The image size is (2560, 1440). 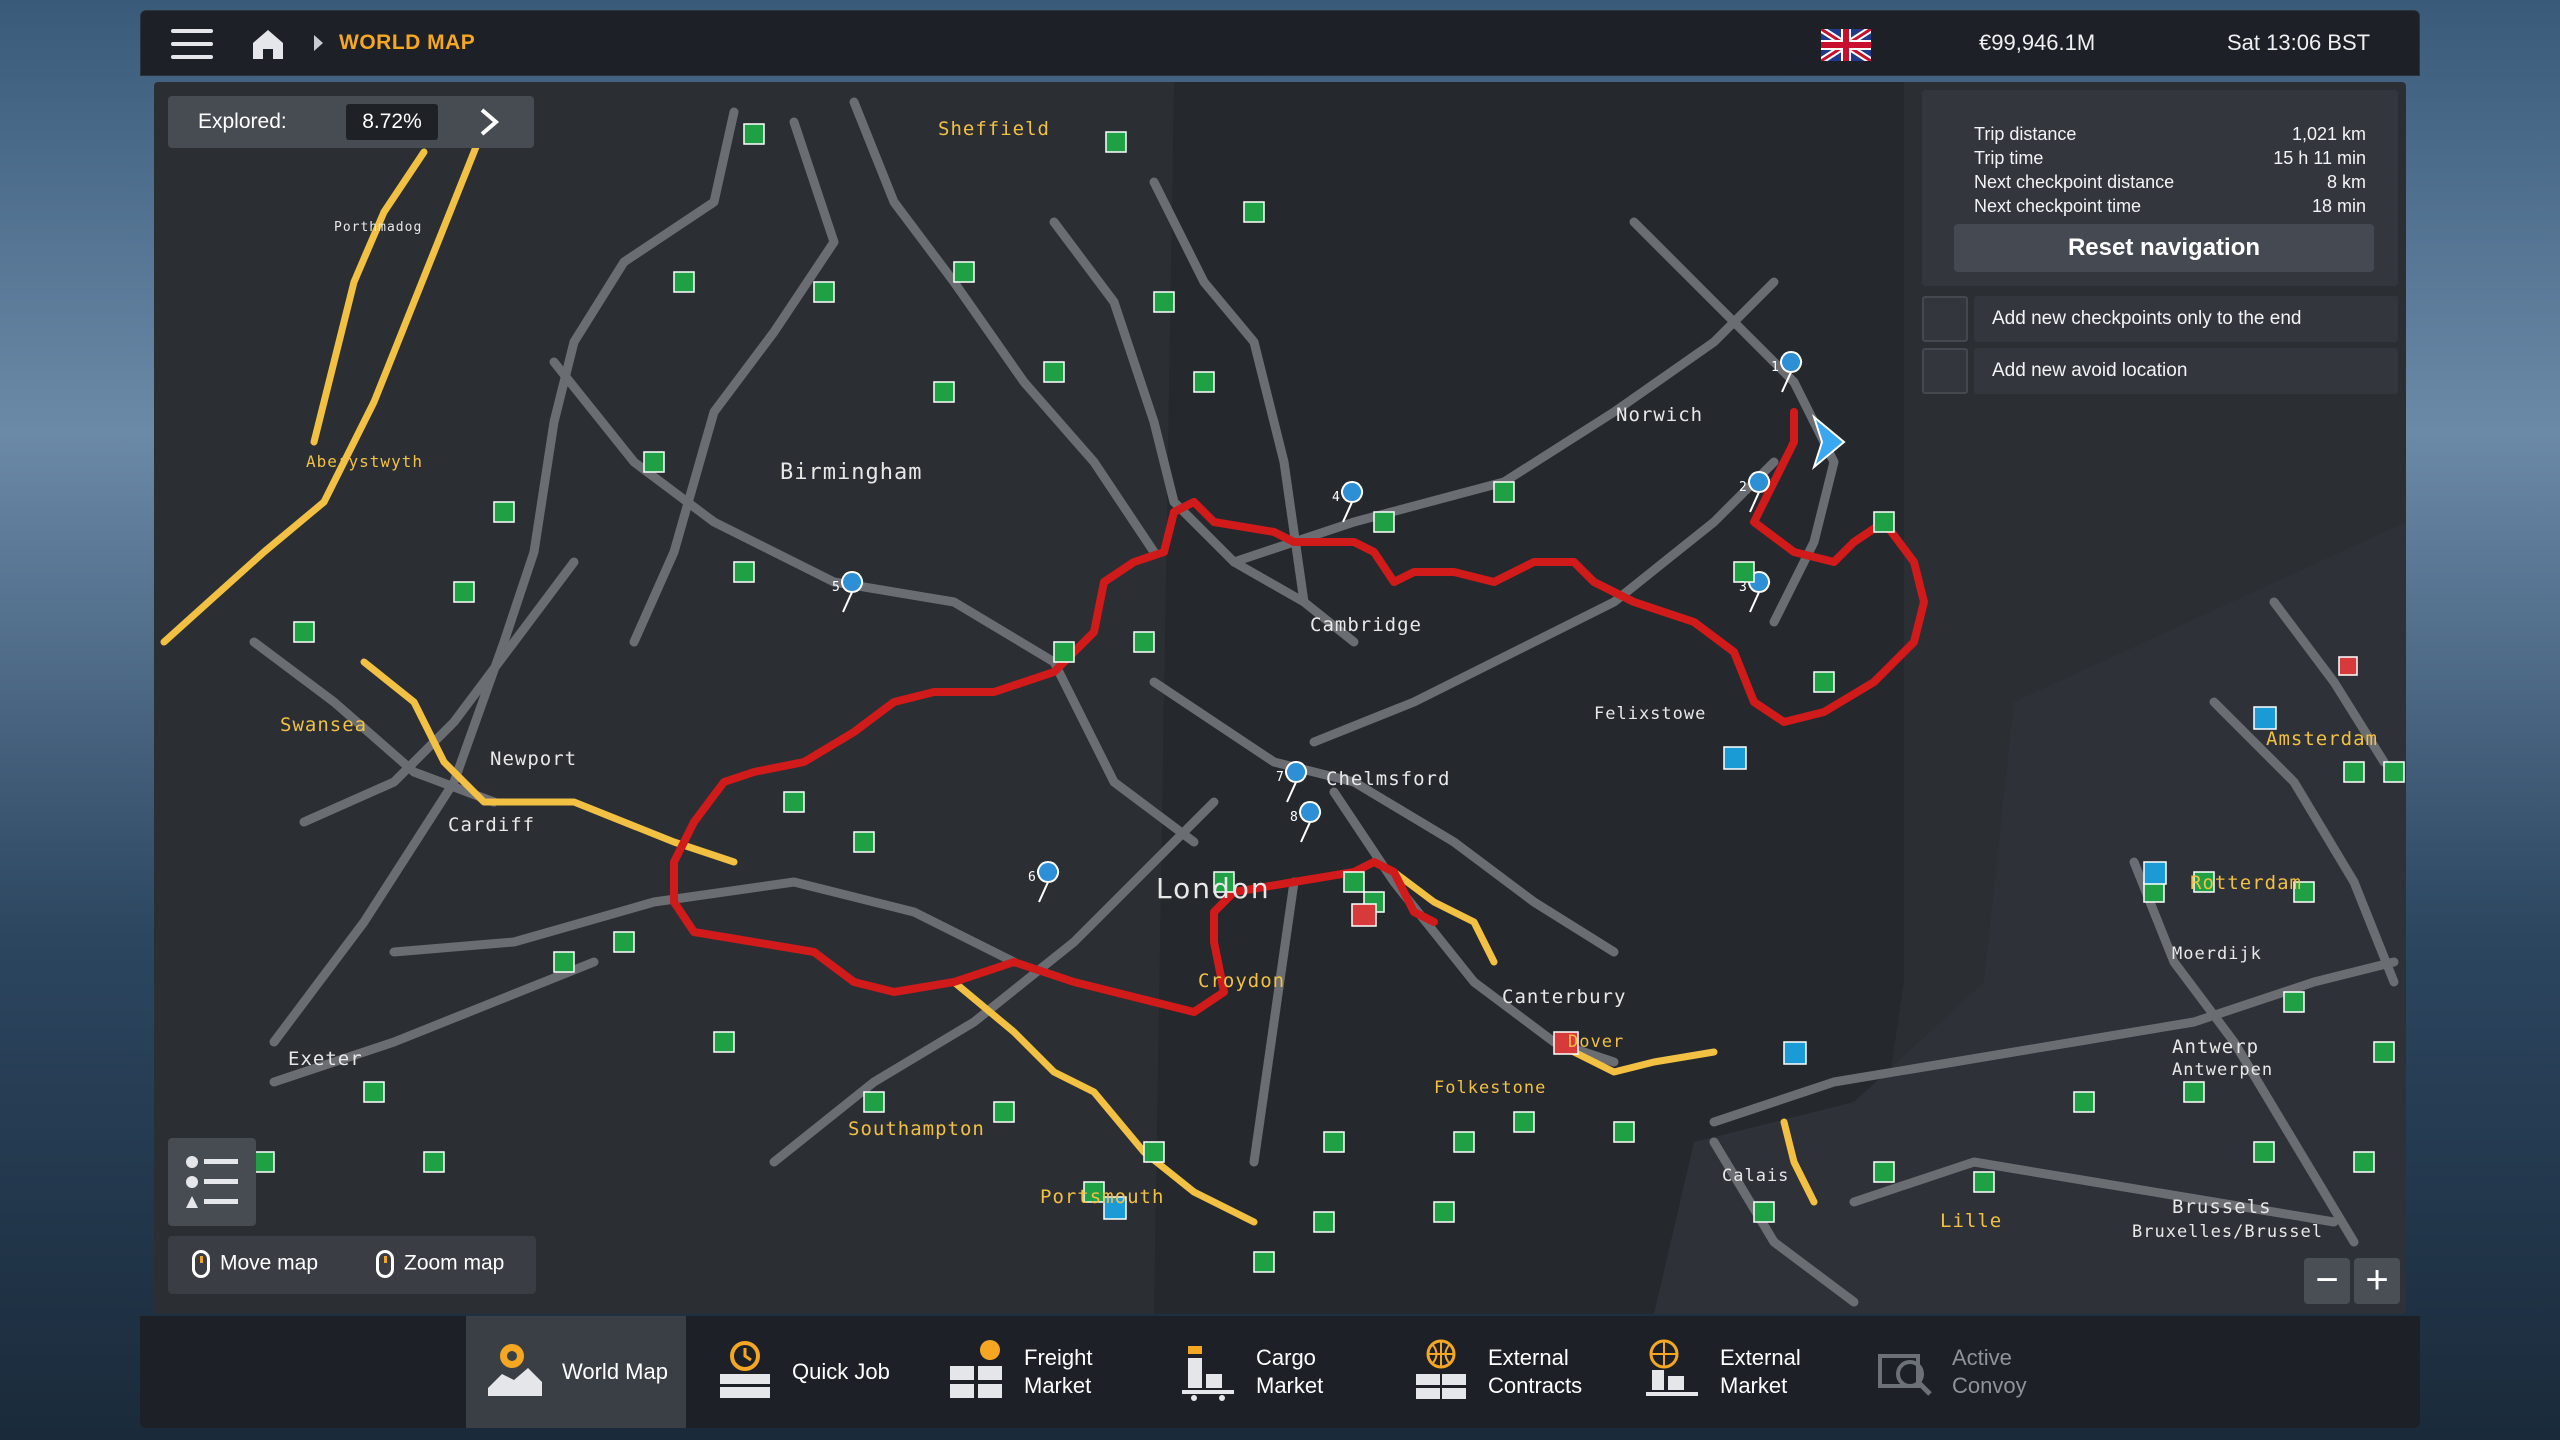 What do you see at coordinates (2164, 248) in the screenshot?
I see `reset-navigation-button: Reset navigation` at bounding box center [2164, 248].